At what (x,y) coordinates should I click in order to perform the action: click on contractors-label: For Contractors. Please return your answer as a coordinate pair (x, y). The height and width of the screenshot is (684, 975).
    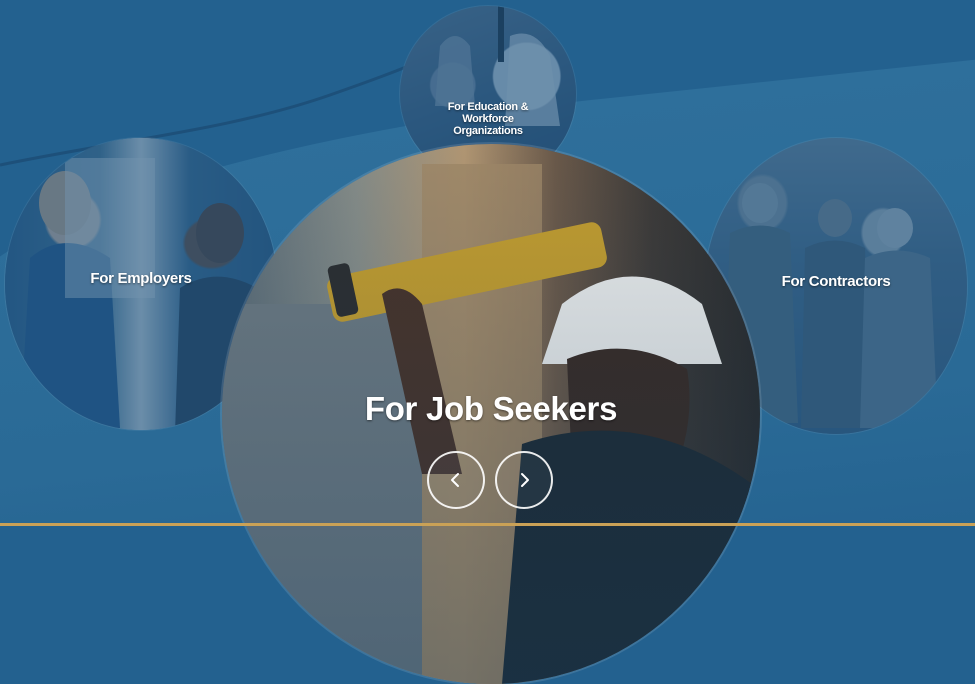
    Looking at the image, I should click on (836, 281).